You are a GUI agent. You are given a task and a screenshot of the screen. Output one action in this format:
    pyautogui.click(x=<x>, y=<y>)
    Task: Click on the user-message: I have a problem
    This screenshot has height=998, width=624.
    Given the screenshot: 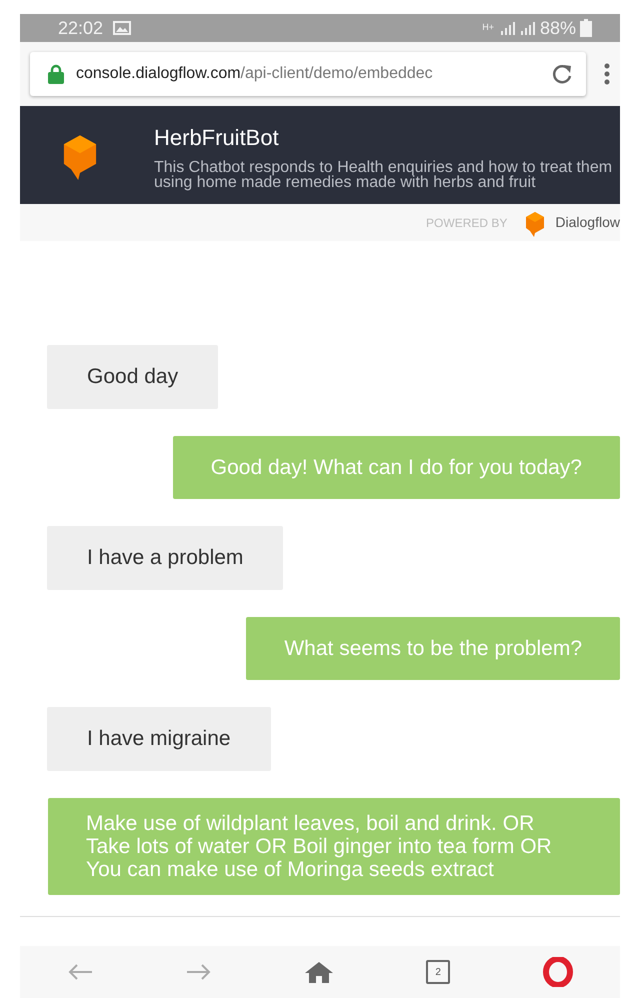 What is the action you would take?
    pyautogui.click(x=165, y=558)
    